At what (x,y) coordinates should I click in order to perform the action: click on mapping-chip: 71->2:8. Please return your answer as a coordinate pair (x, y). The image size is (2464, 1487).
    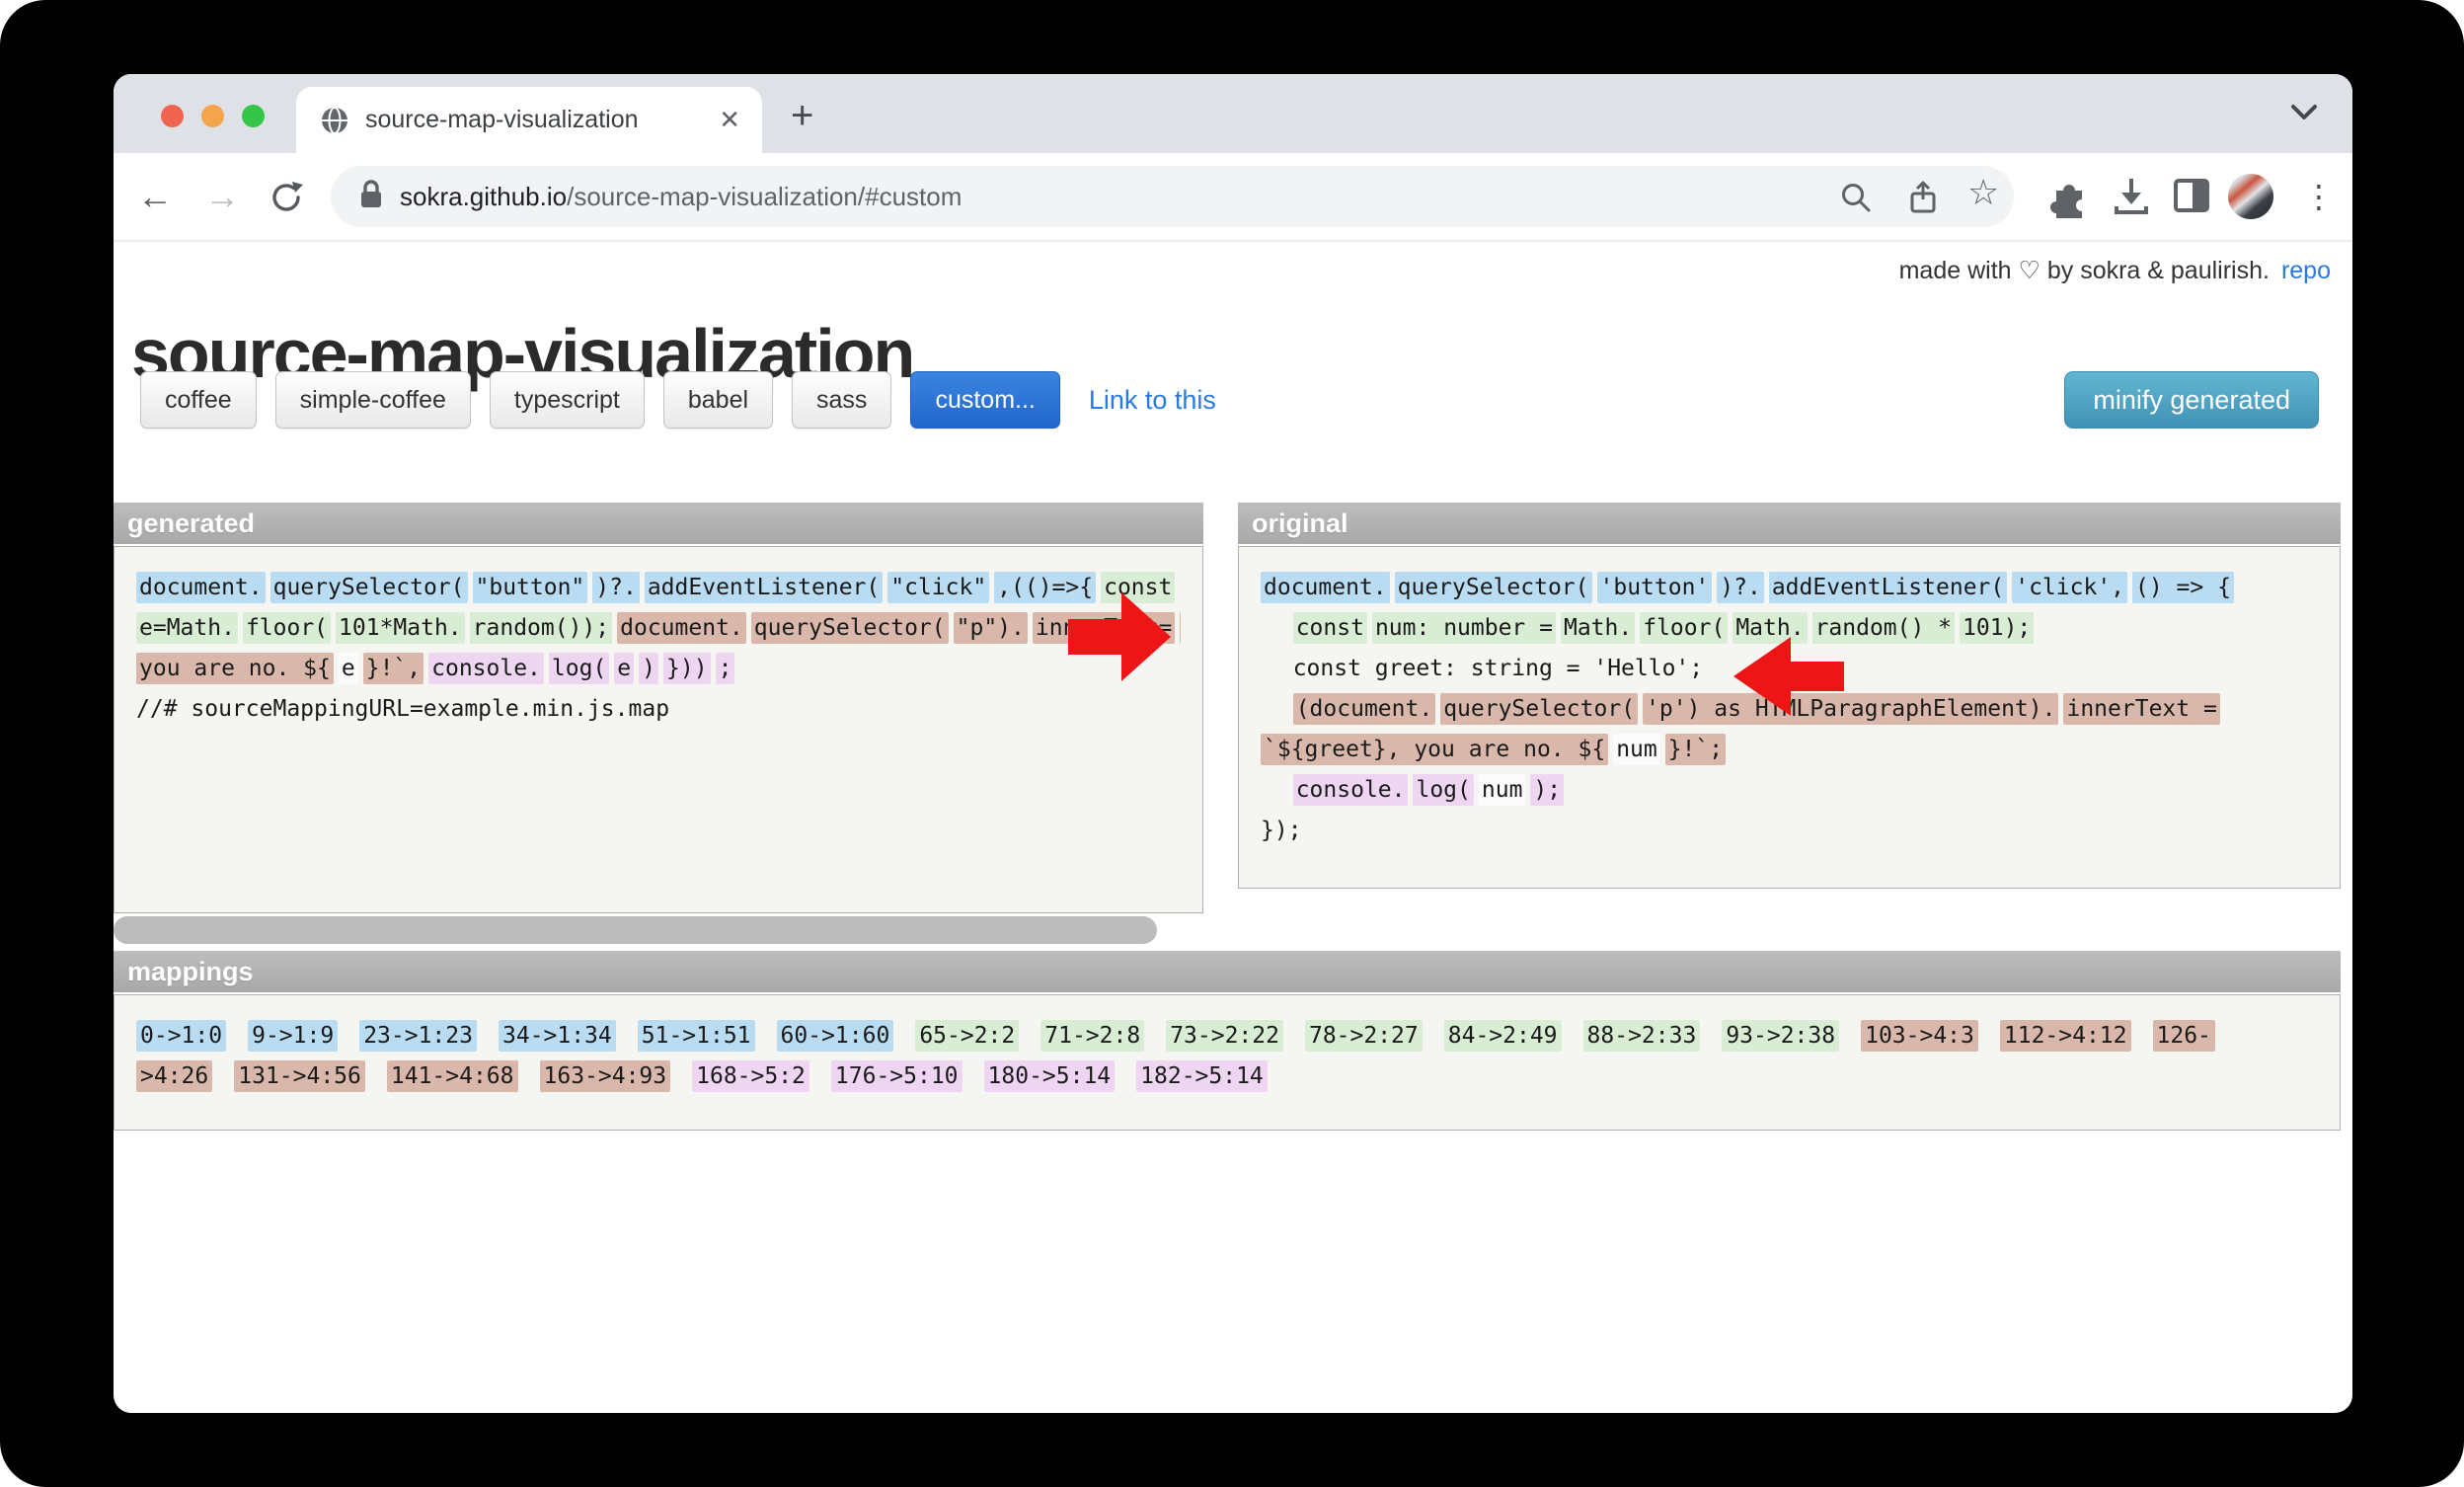
    Looking at the image, I should click on (1092, 1036).